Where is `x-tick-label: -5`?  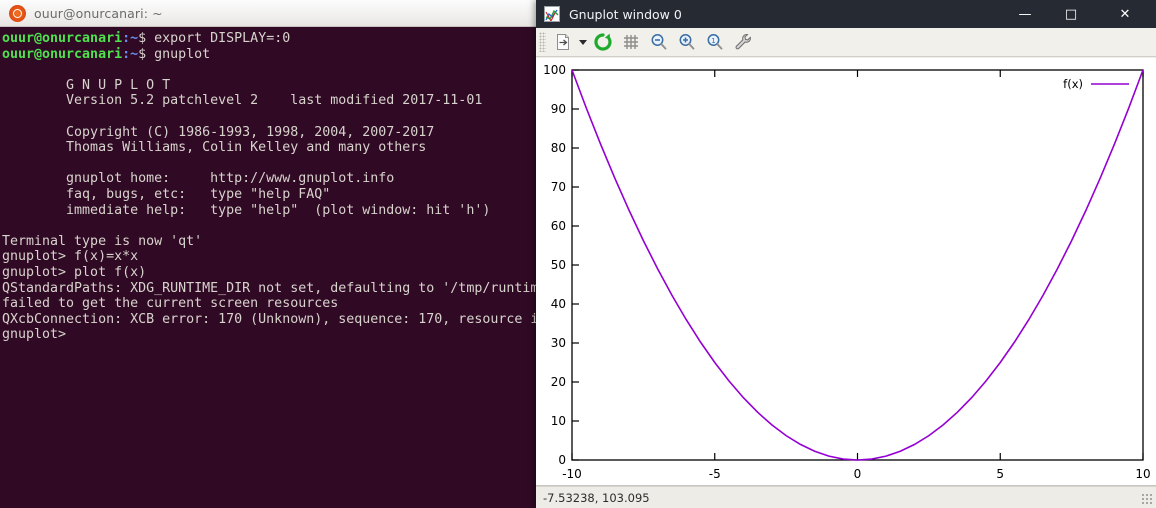 x-tick-label: -5 is located at coordinates (715, 474).